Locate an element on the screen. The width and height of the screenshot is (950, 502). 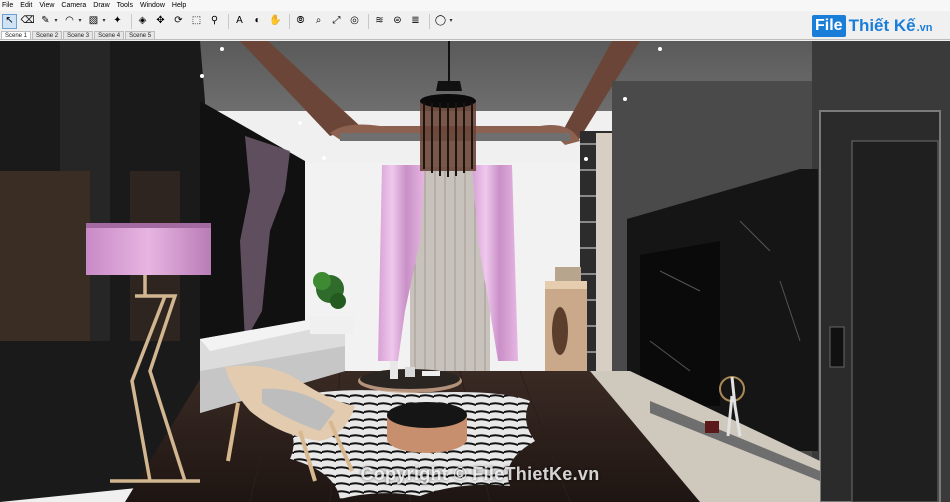
tool-button-9: ⬚ is located at coordinates (196, 21).